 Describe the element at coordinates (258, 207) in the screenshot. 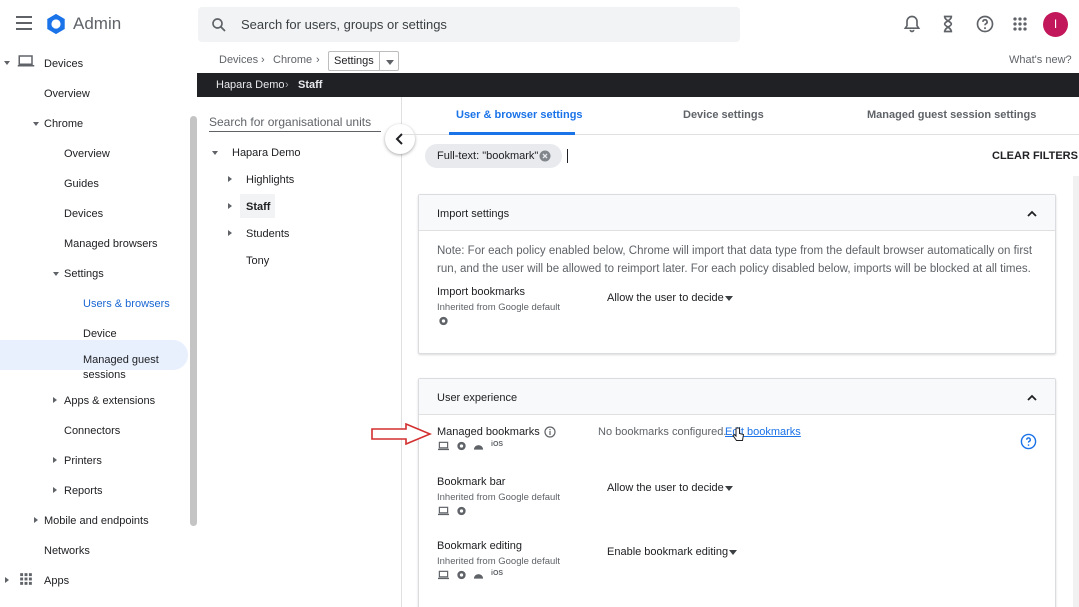

I see `org-unit-staff: Staff` at that location.